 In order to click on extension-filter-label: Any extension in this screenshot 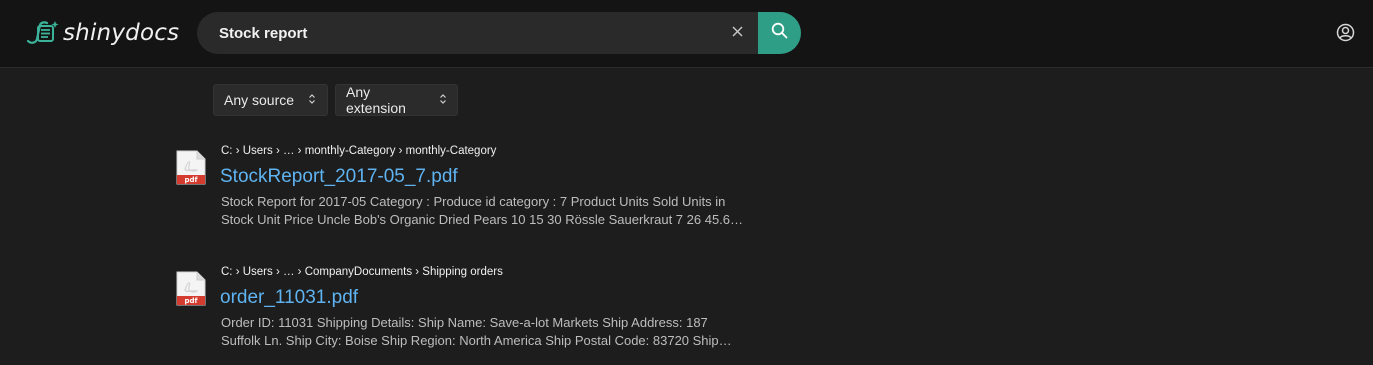, I will do `click(376, 100)`.